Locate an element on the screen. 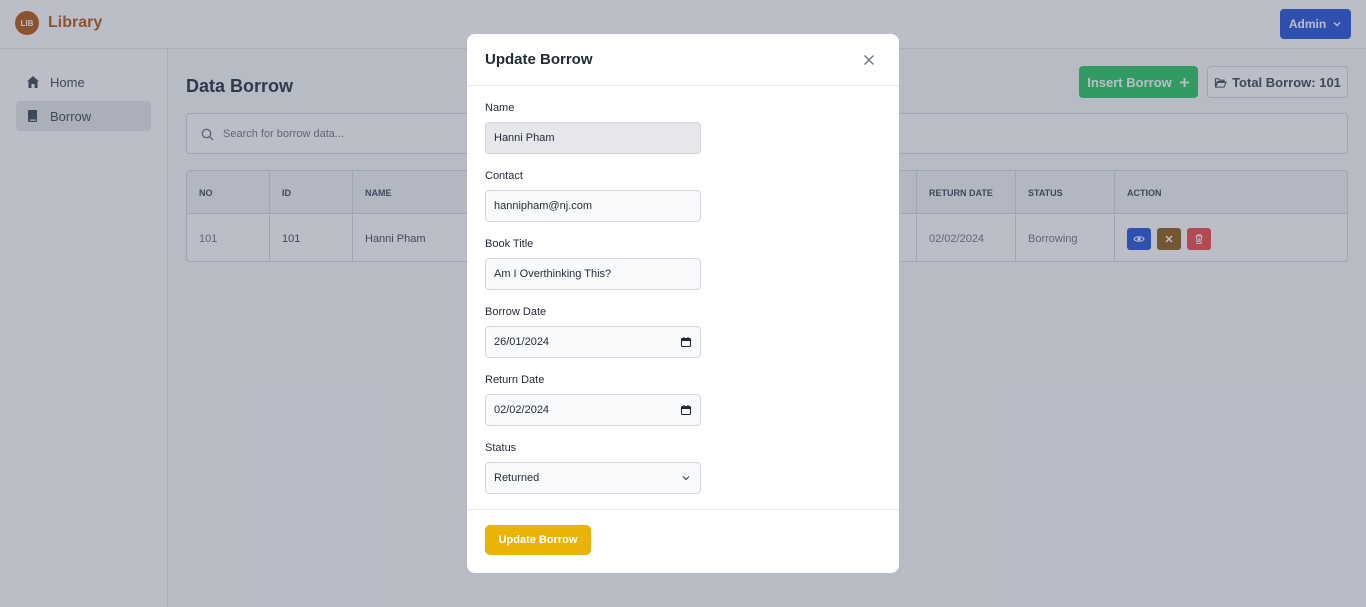 This screenshot has height=607, width=1366. return-date-label: Return Date is located at coordinates (515, 380).